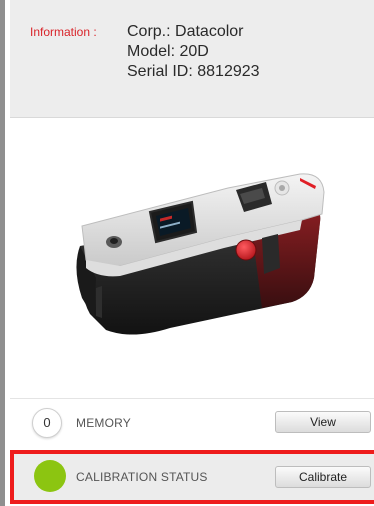 The width and height of the screenshot is (374, 506). What do you see at coordinates (192, 421) in the screenshot?
I see `memory-row: 0 MEMORY View` at bounding box center [192, 421].